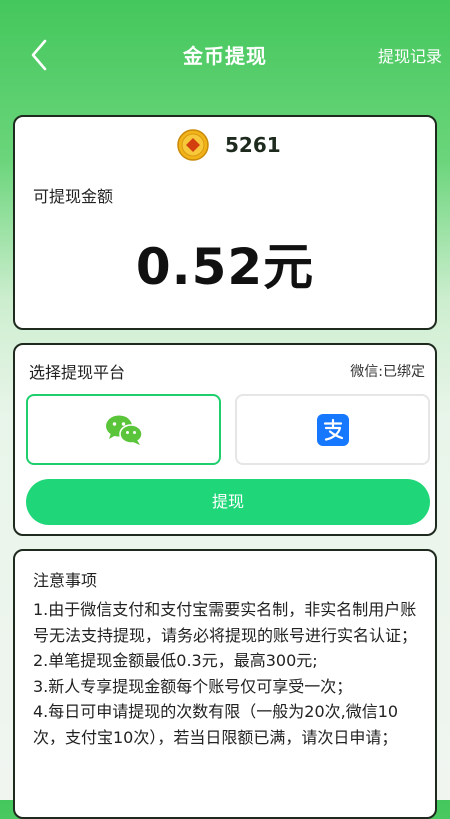 The image size is (450, 819). I want to click on wechat-icon, so click(124, 430).